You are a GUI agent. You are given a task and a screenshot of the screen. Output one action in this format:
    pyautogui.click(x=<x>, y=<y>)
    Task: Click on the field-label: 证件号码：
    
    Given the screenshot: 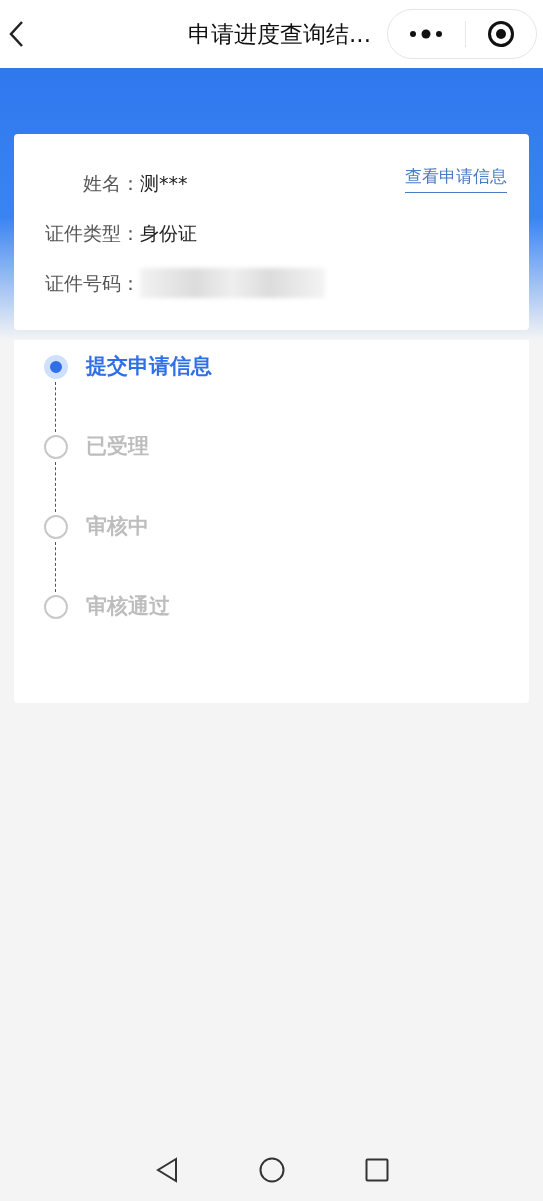 What is the action you would take?
    pyautogui.click(x=92, y=283)
    